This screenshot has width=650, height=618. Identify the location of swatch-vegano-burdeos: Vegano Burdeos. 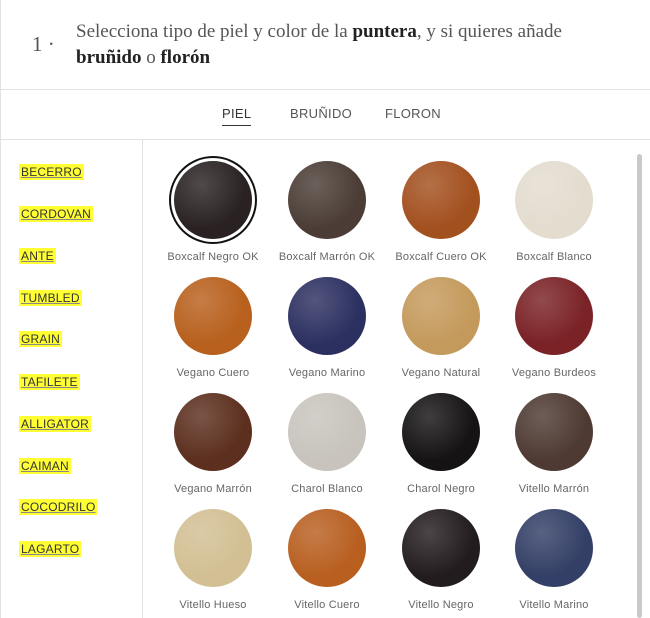
(554, 328).